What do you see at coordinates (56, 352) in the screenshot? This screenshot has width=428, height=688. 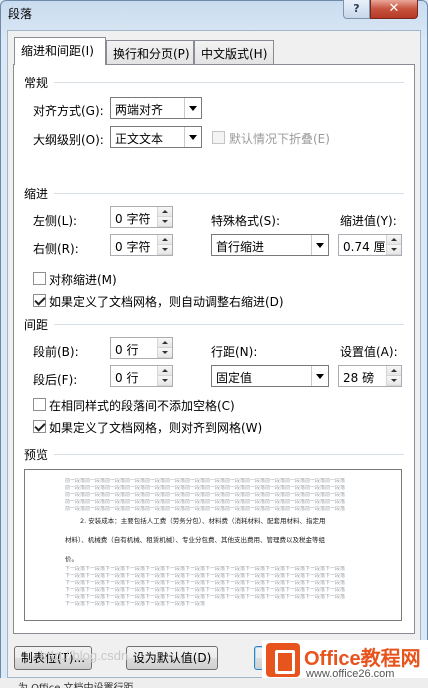 I see `space-before-label: 段前(B):` at bounding box center [56, 352].